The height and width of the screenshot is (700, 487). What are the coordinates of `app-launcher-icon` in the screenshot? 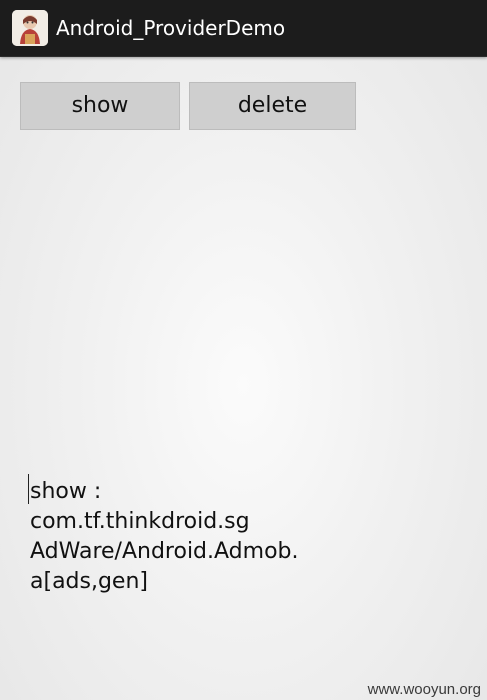 It's located at (30, 28).